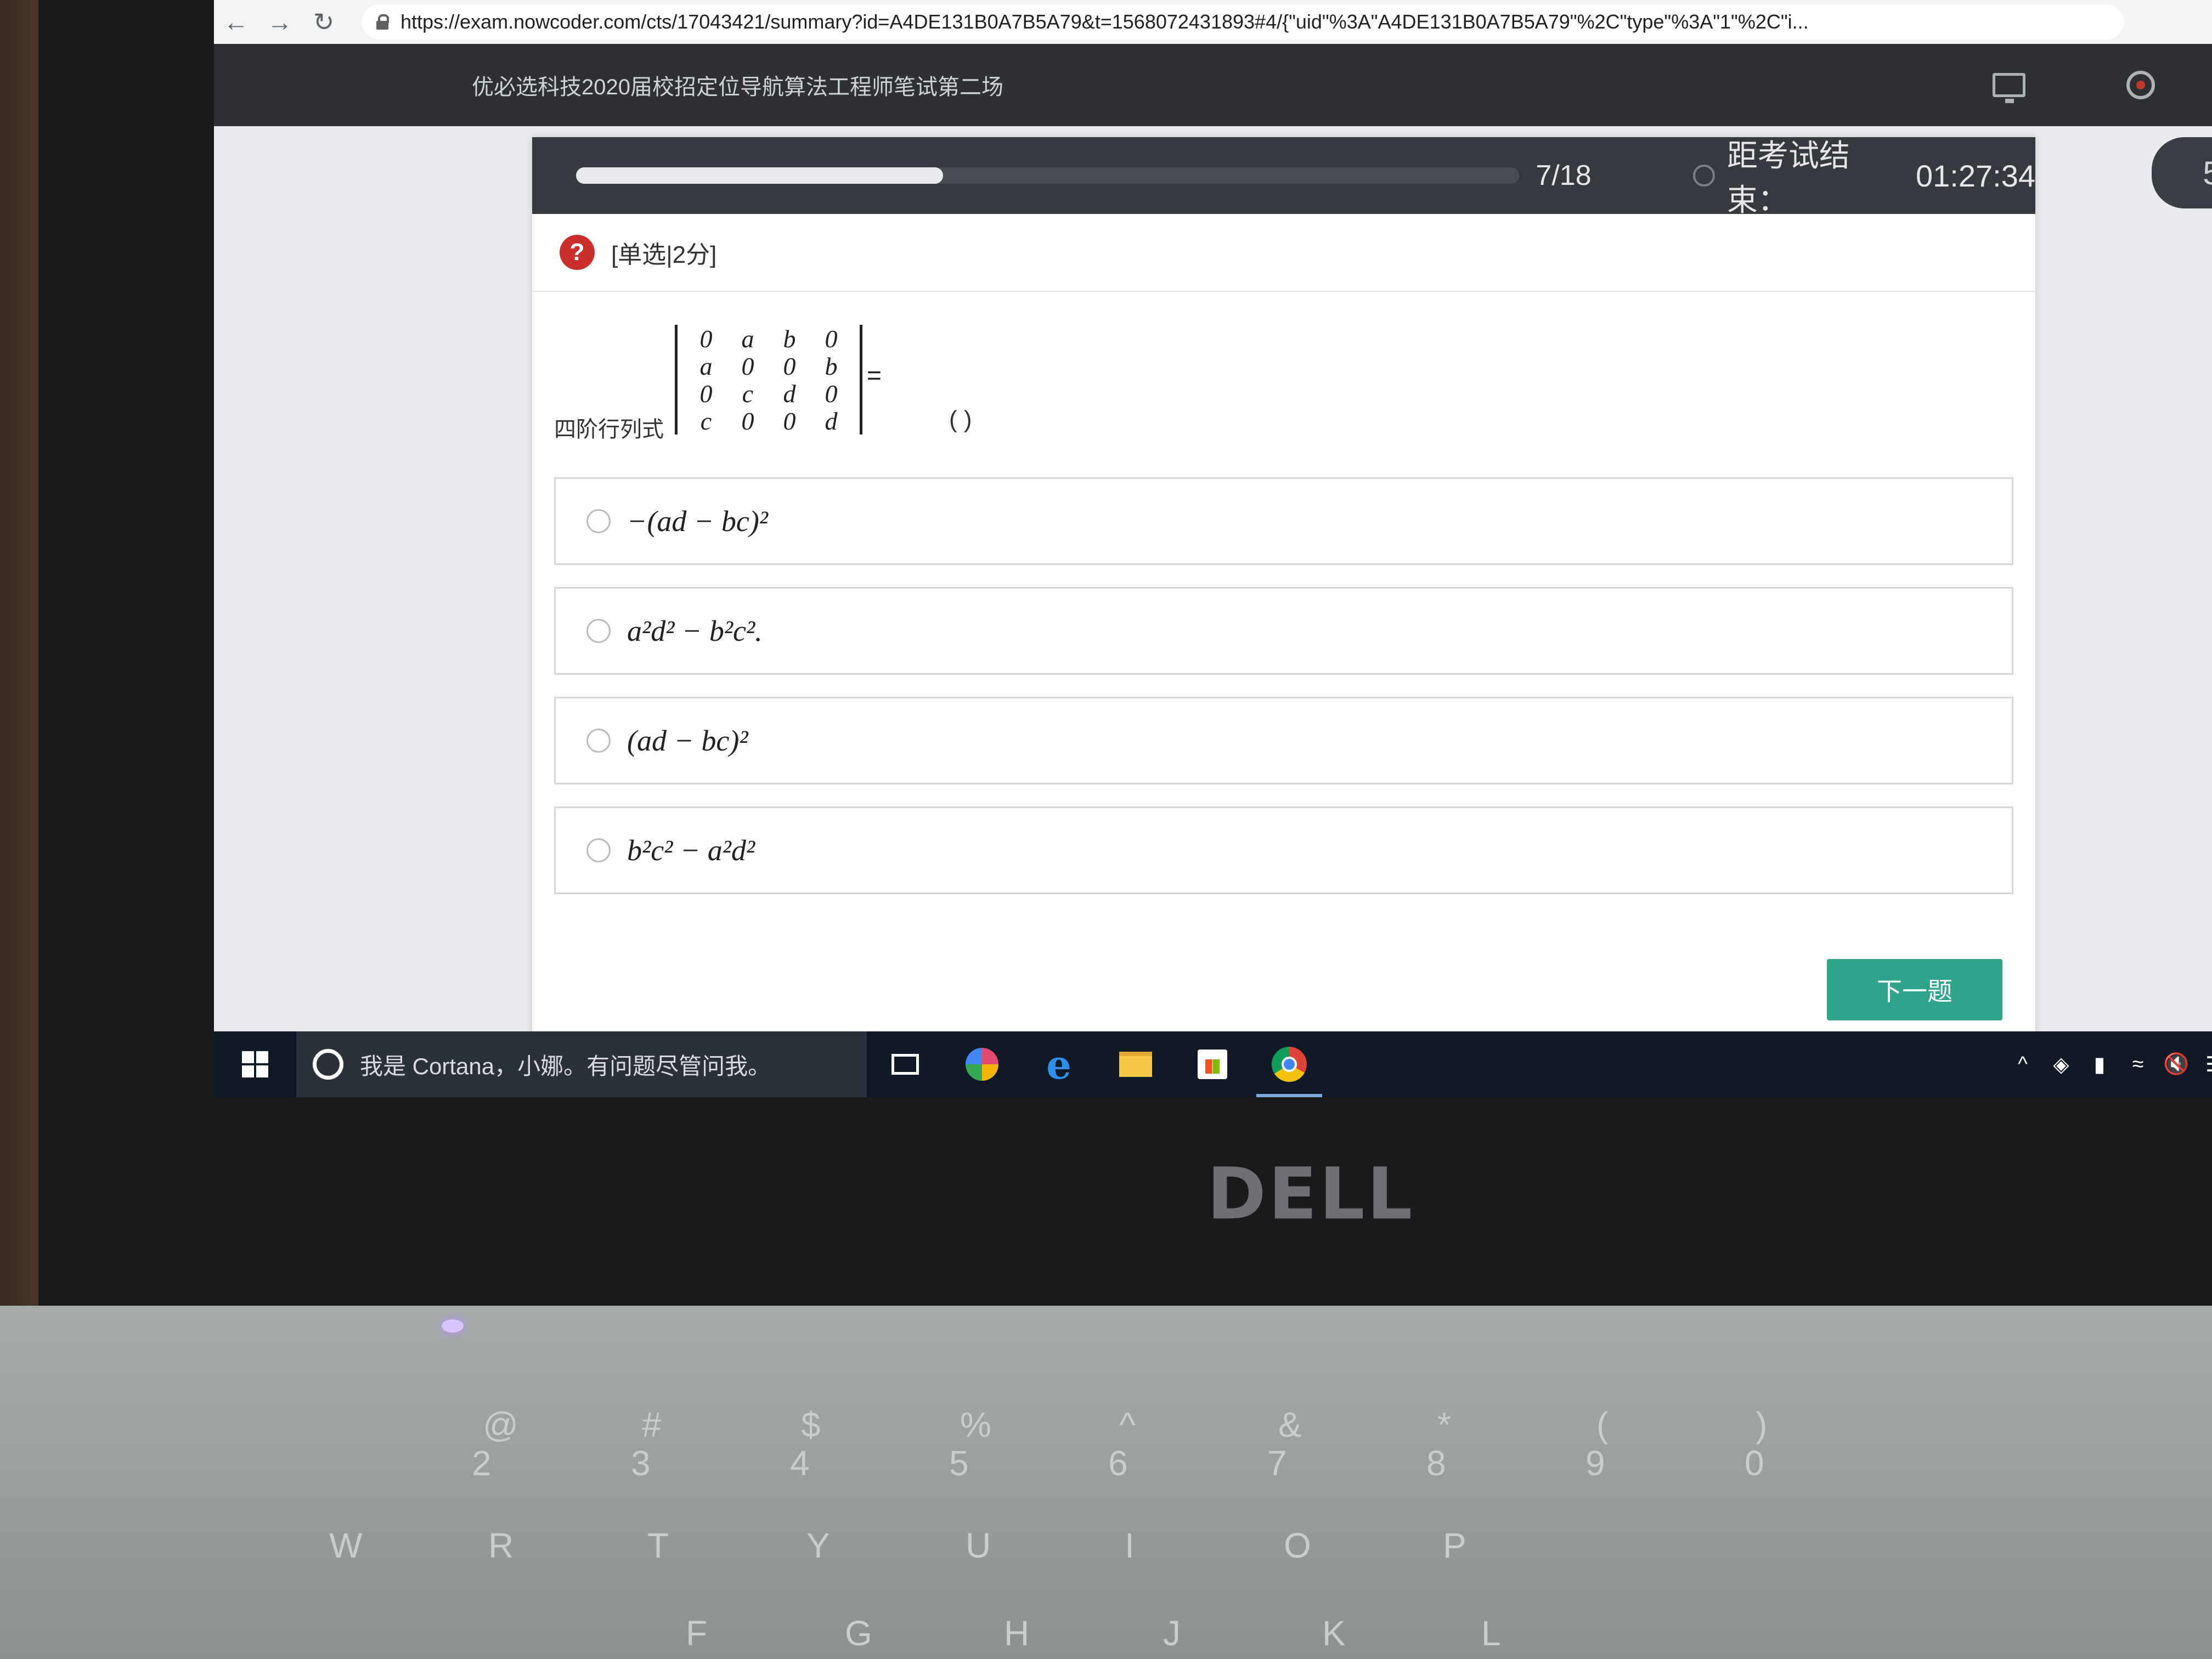 This screenshot has width=2212, height=1659. What do you see at coordinates (960, 419) in the screenshot?
I see `answer-blank: ( )` at bounding box center [960, 419].